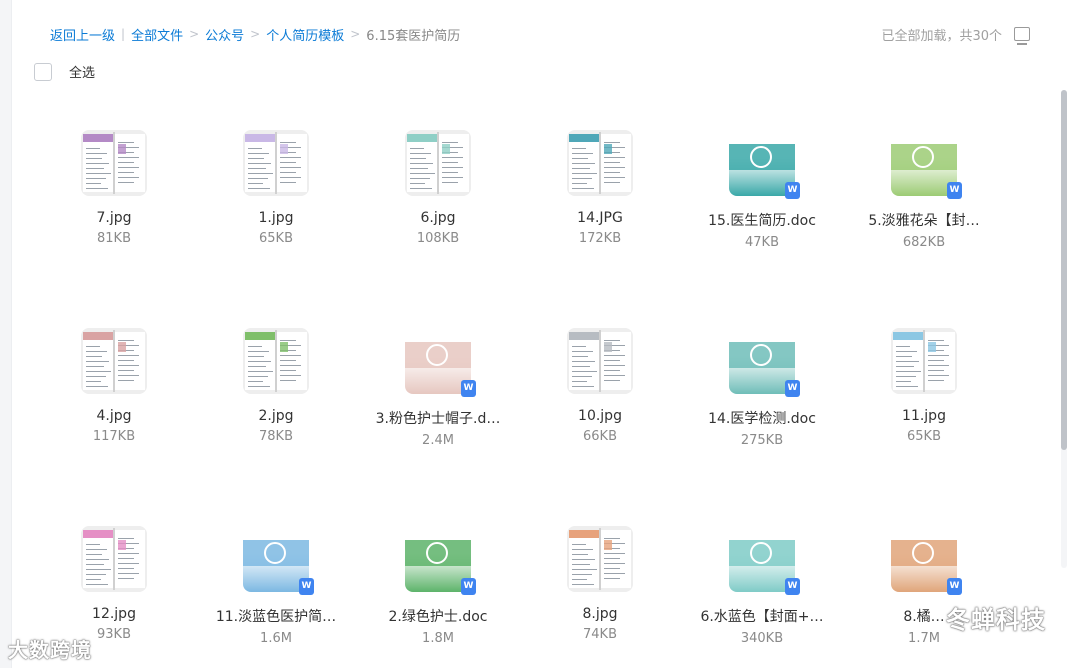  I want to click on file-item: 8.jpg 74KB, so click(600, 584).